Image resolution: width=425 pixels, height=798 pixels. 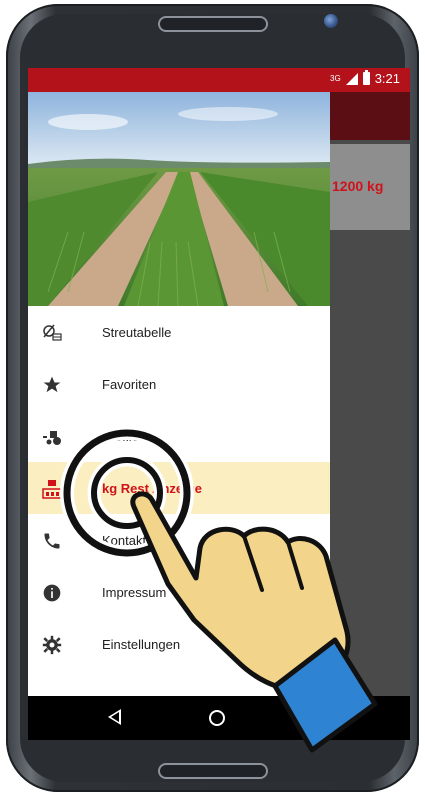 I want to click on menu-item-label: Kontakt, so click(x=124, y=540).